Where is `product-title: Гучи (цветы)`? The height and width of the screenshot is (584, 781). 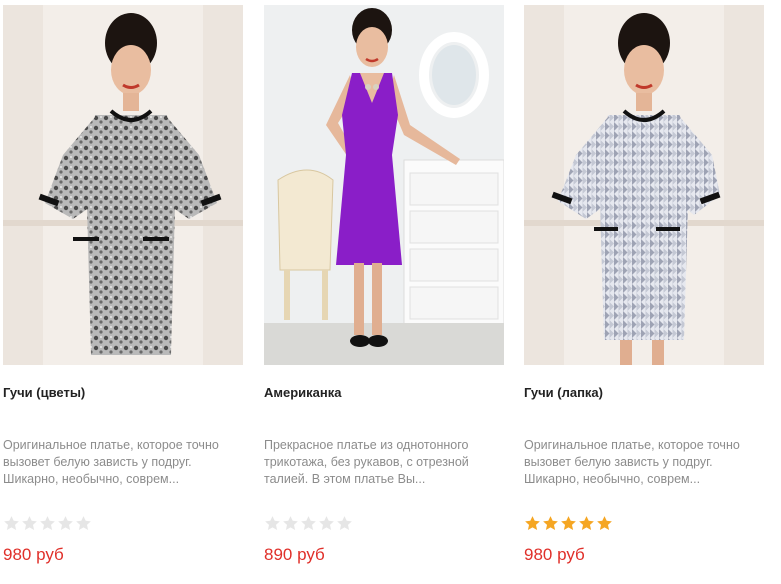 product-title: Гучи (цветы) is located at coordinates (44, 392).